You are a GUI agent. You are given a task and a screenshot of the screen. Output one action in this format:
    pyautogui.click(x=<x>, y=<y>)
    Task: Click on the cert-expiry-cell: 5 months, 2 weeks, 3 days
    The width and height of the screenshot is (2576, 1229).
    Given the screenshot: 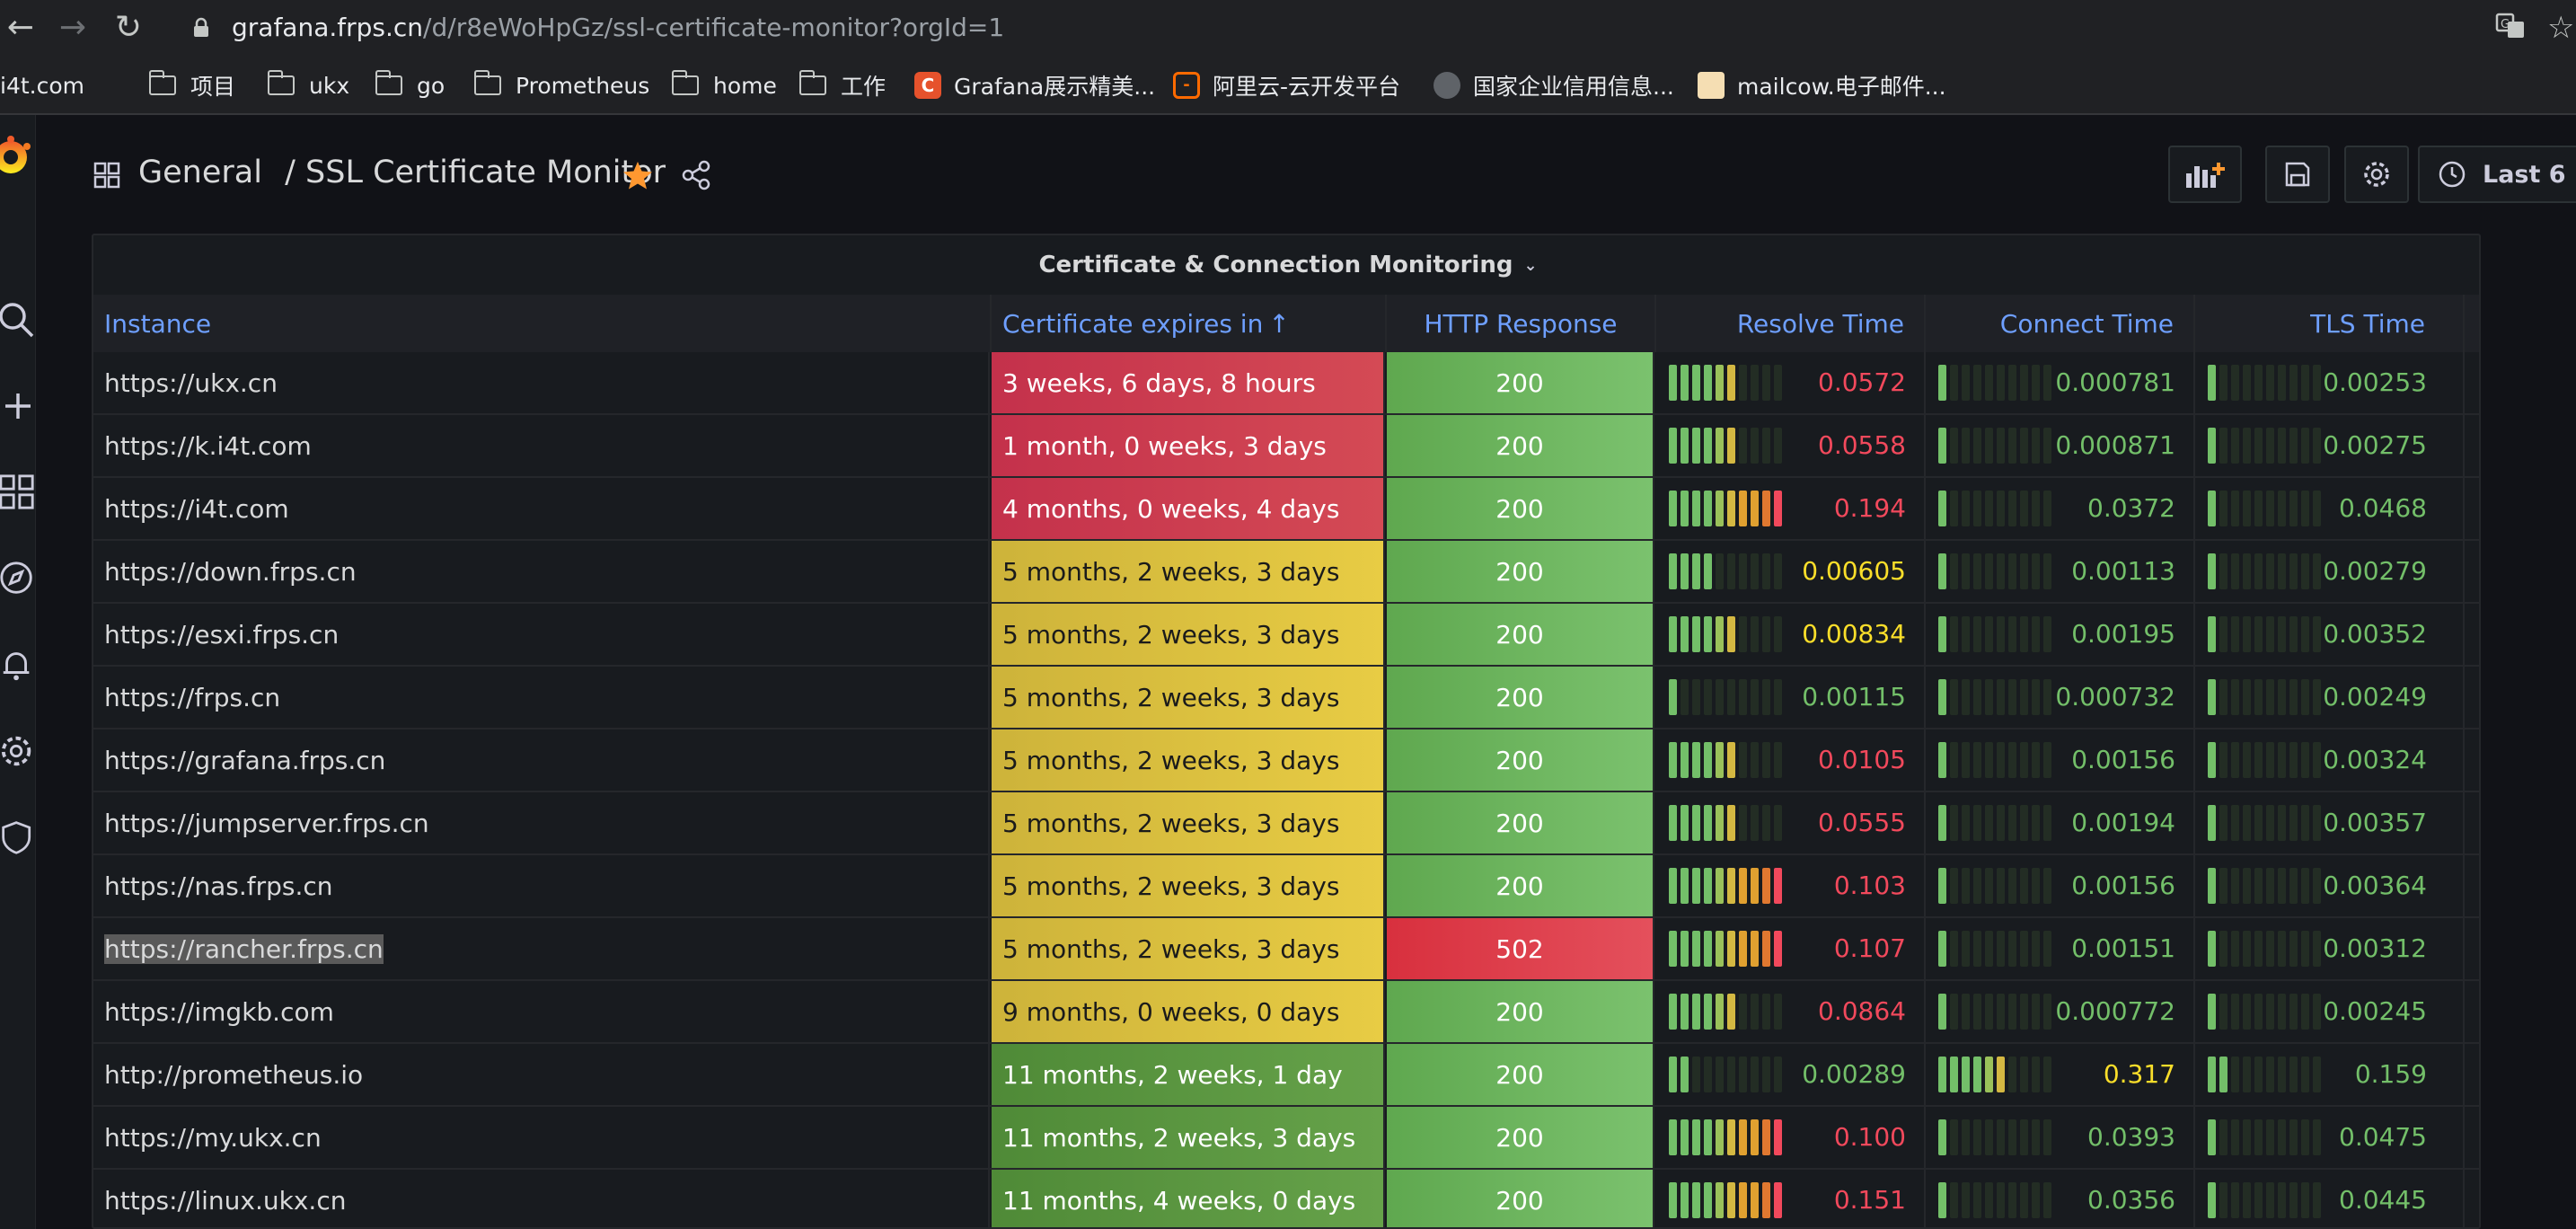 What is the action you would take?
    pyautogui.click(x=1188, y=822)
    